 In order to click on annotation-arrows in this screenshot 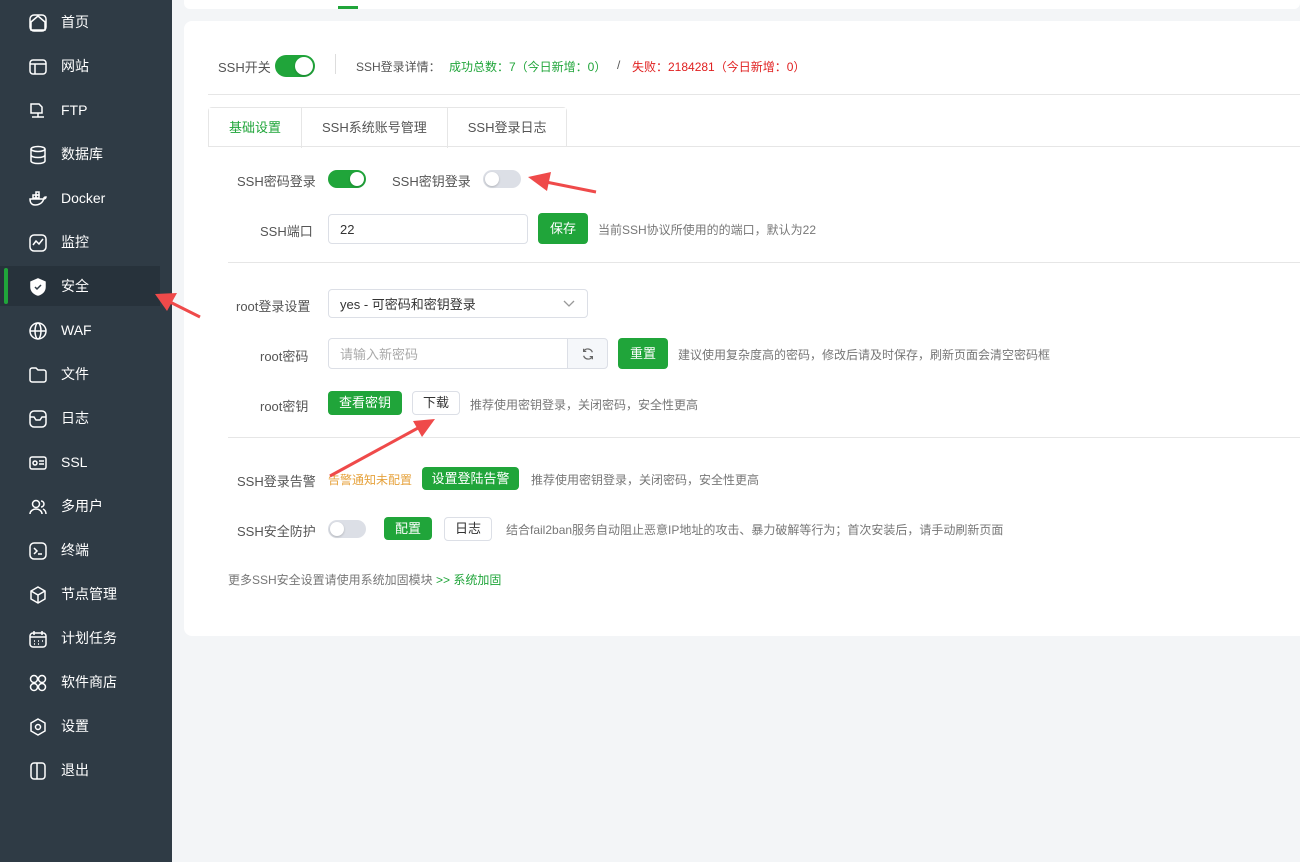, I will do `click(376, 325)`.